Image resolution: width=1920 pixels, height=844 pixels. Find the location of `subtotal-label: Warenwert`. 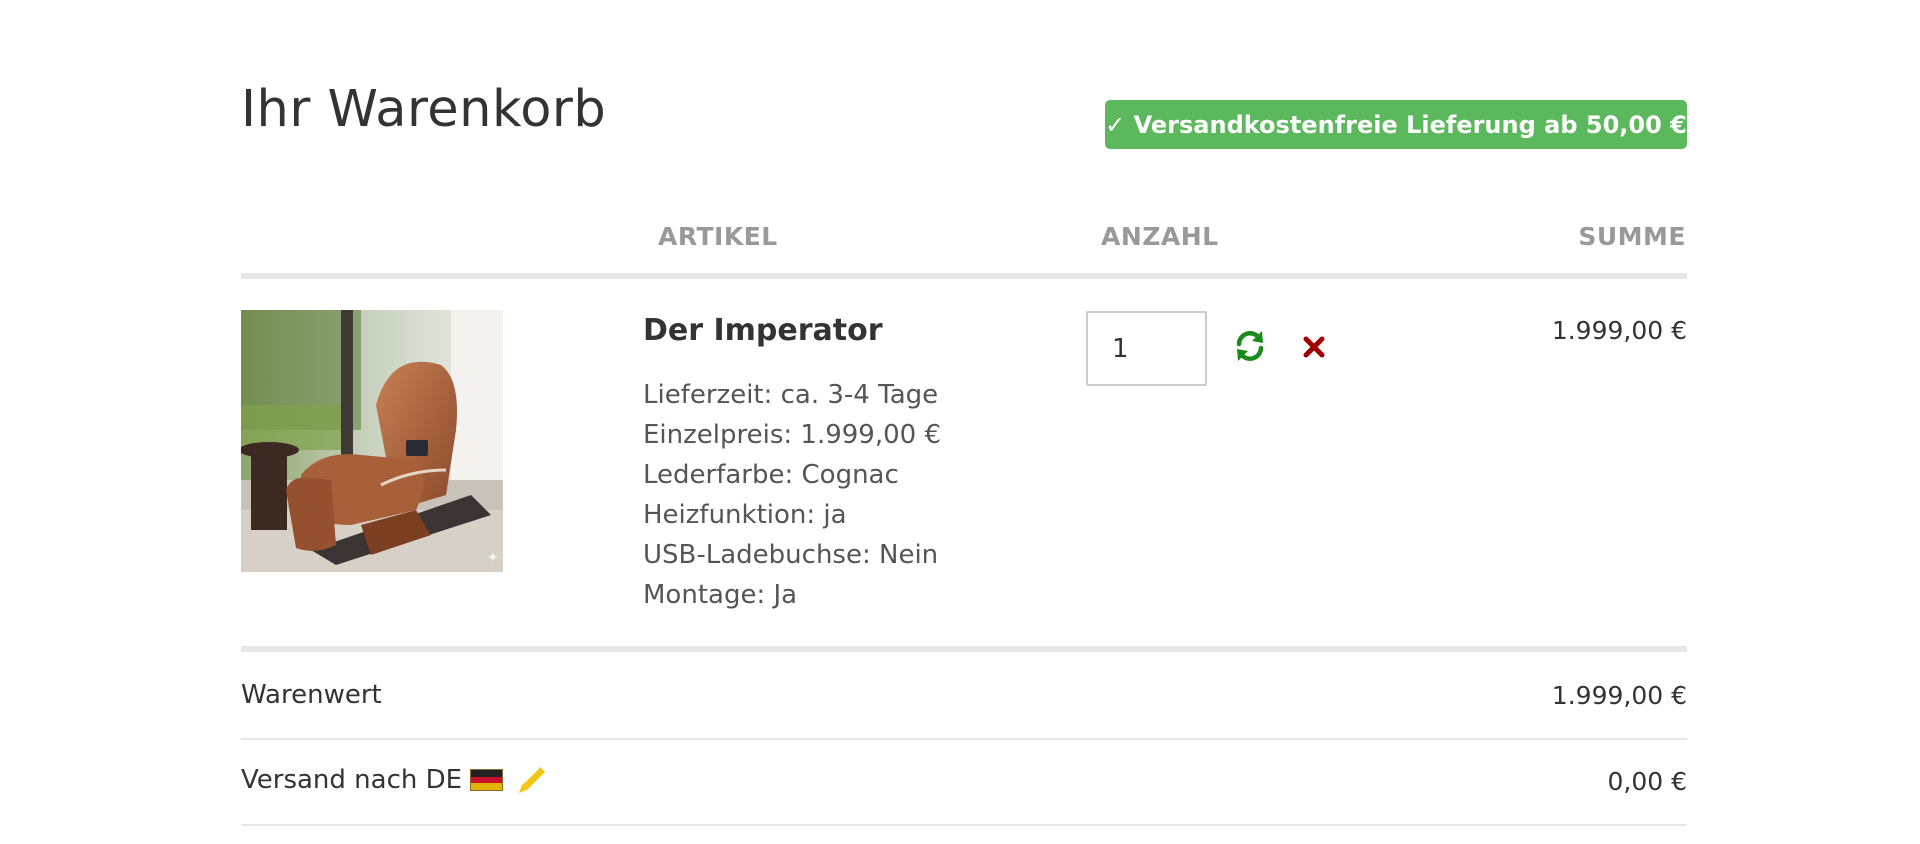

subtotal-label: Warenwert is located at coordinates (311, 695).